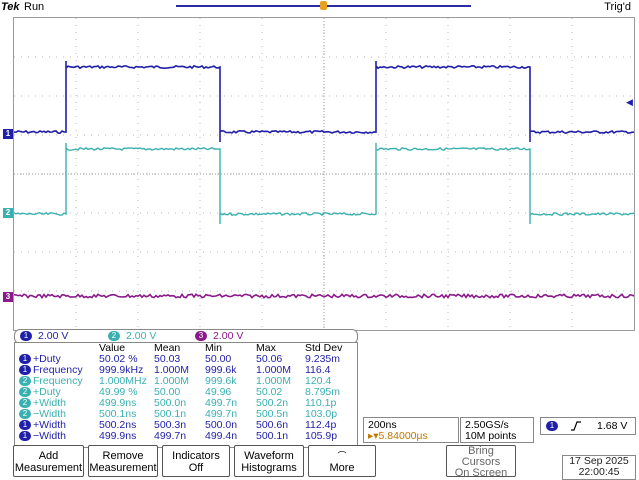 The height and width of the screenshot is (480, 639). I want to click on horizontal-position: ▸▾5.84000µs, so click(398, 436).